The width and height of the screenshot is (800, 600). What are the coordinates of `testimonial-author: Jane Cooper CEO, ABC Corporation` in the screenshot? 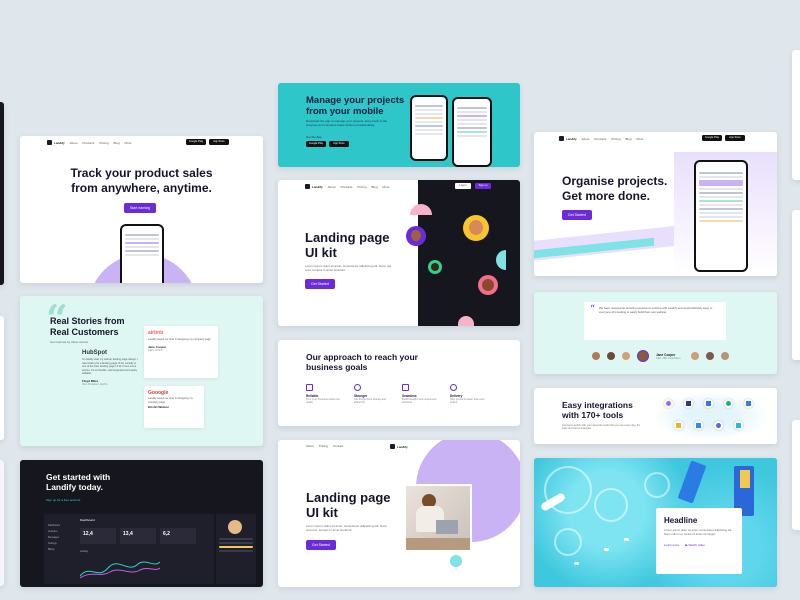 It's located at (668, 356).